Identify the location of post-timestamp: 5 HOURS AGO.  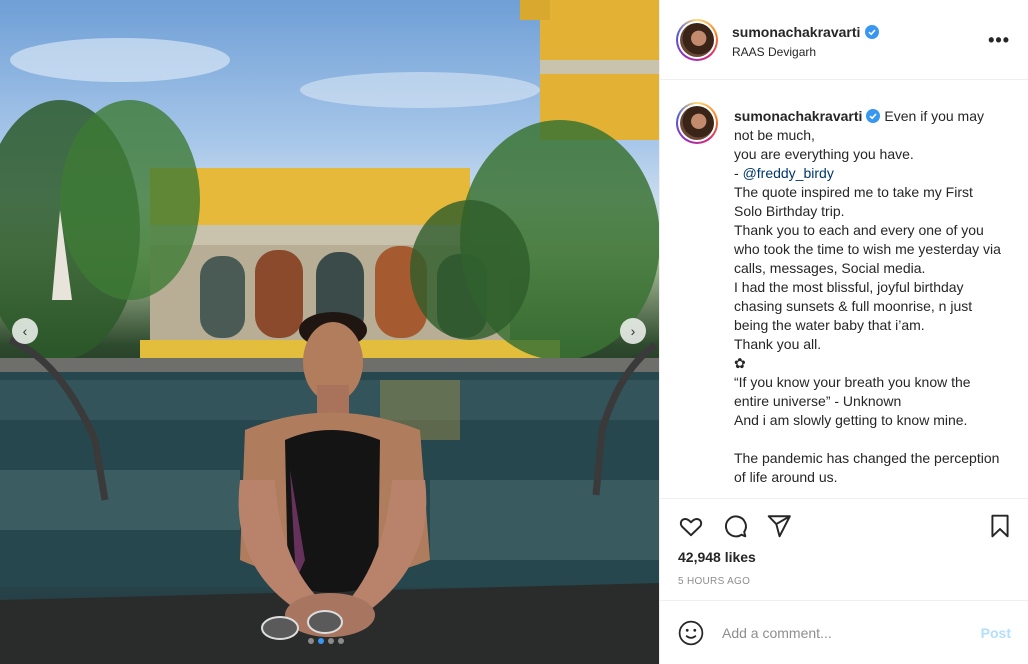
(714, 581).